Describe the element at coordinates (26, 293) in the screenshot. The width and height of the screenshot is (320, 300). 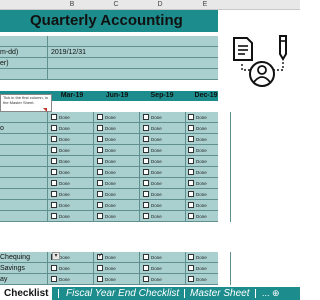
I see `tab-checklist: Checklist` at that location.